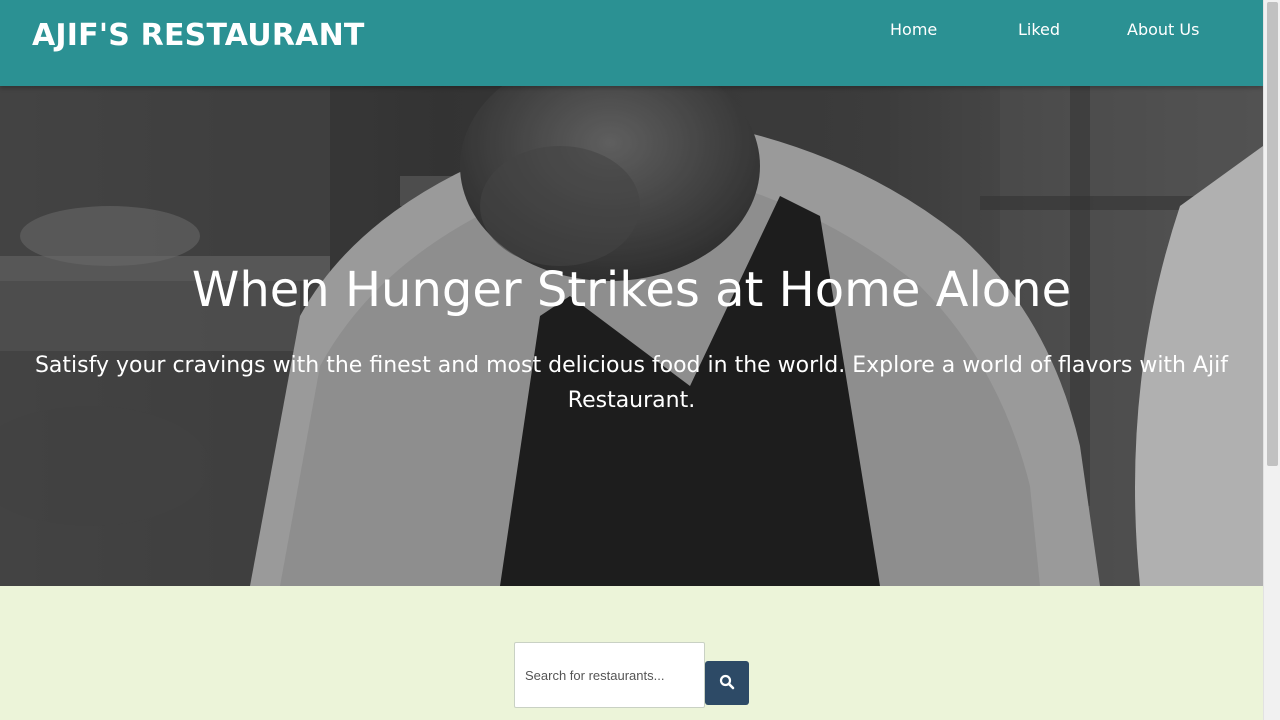  What do you see at coordinates (609, 675) in the screenshot?
I see `search-input` at bounding box center [609, 675].